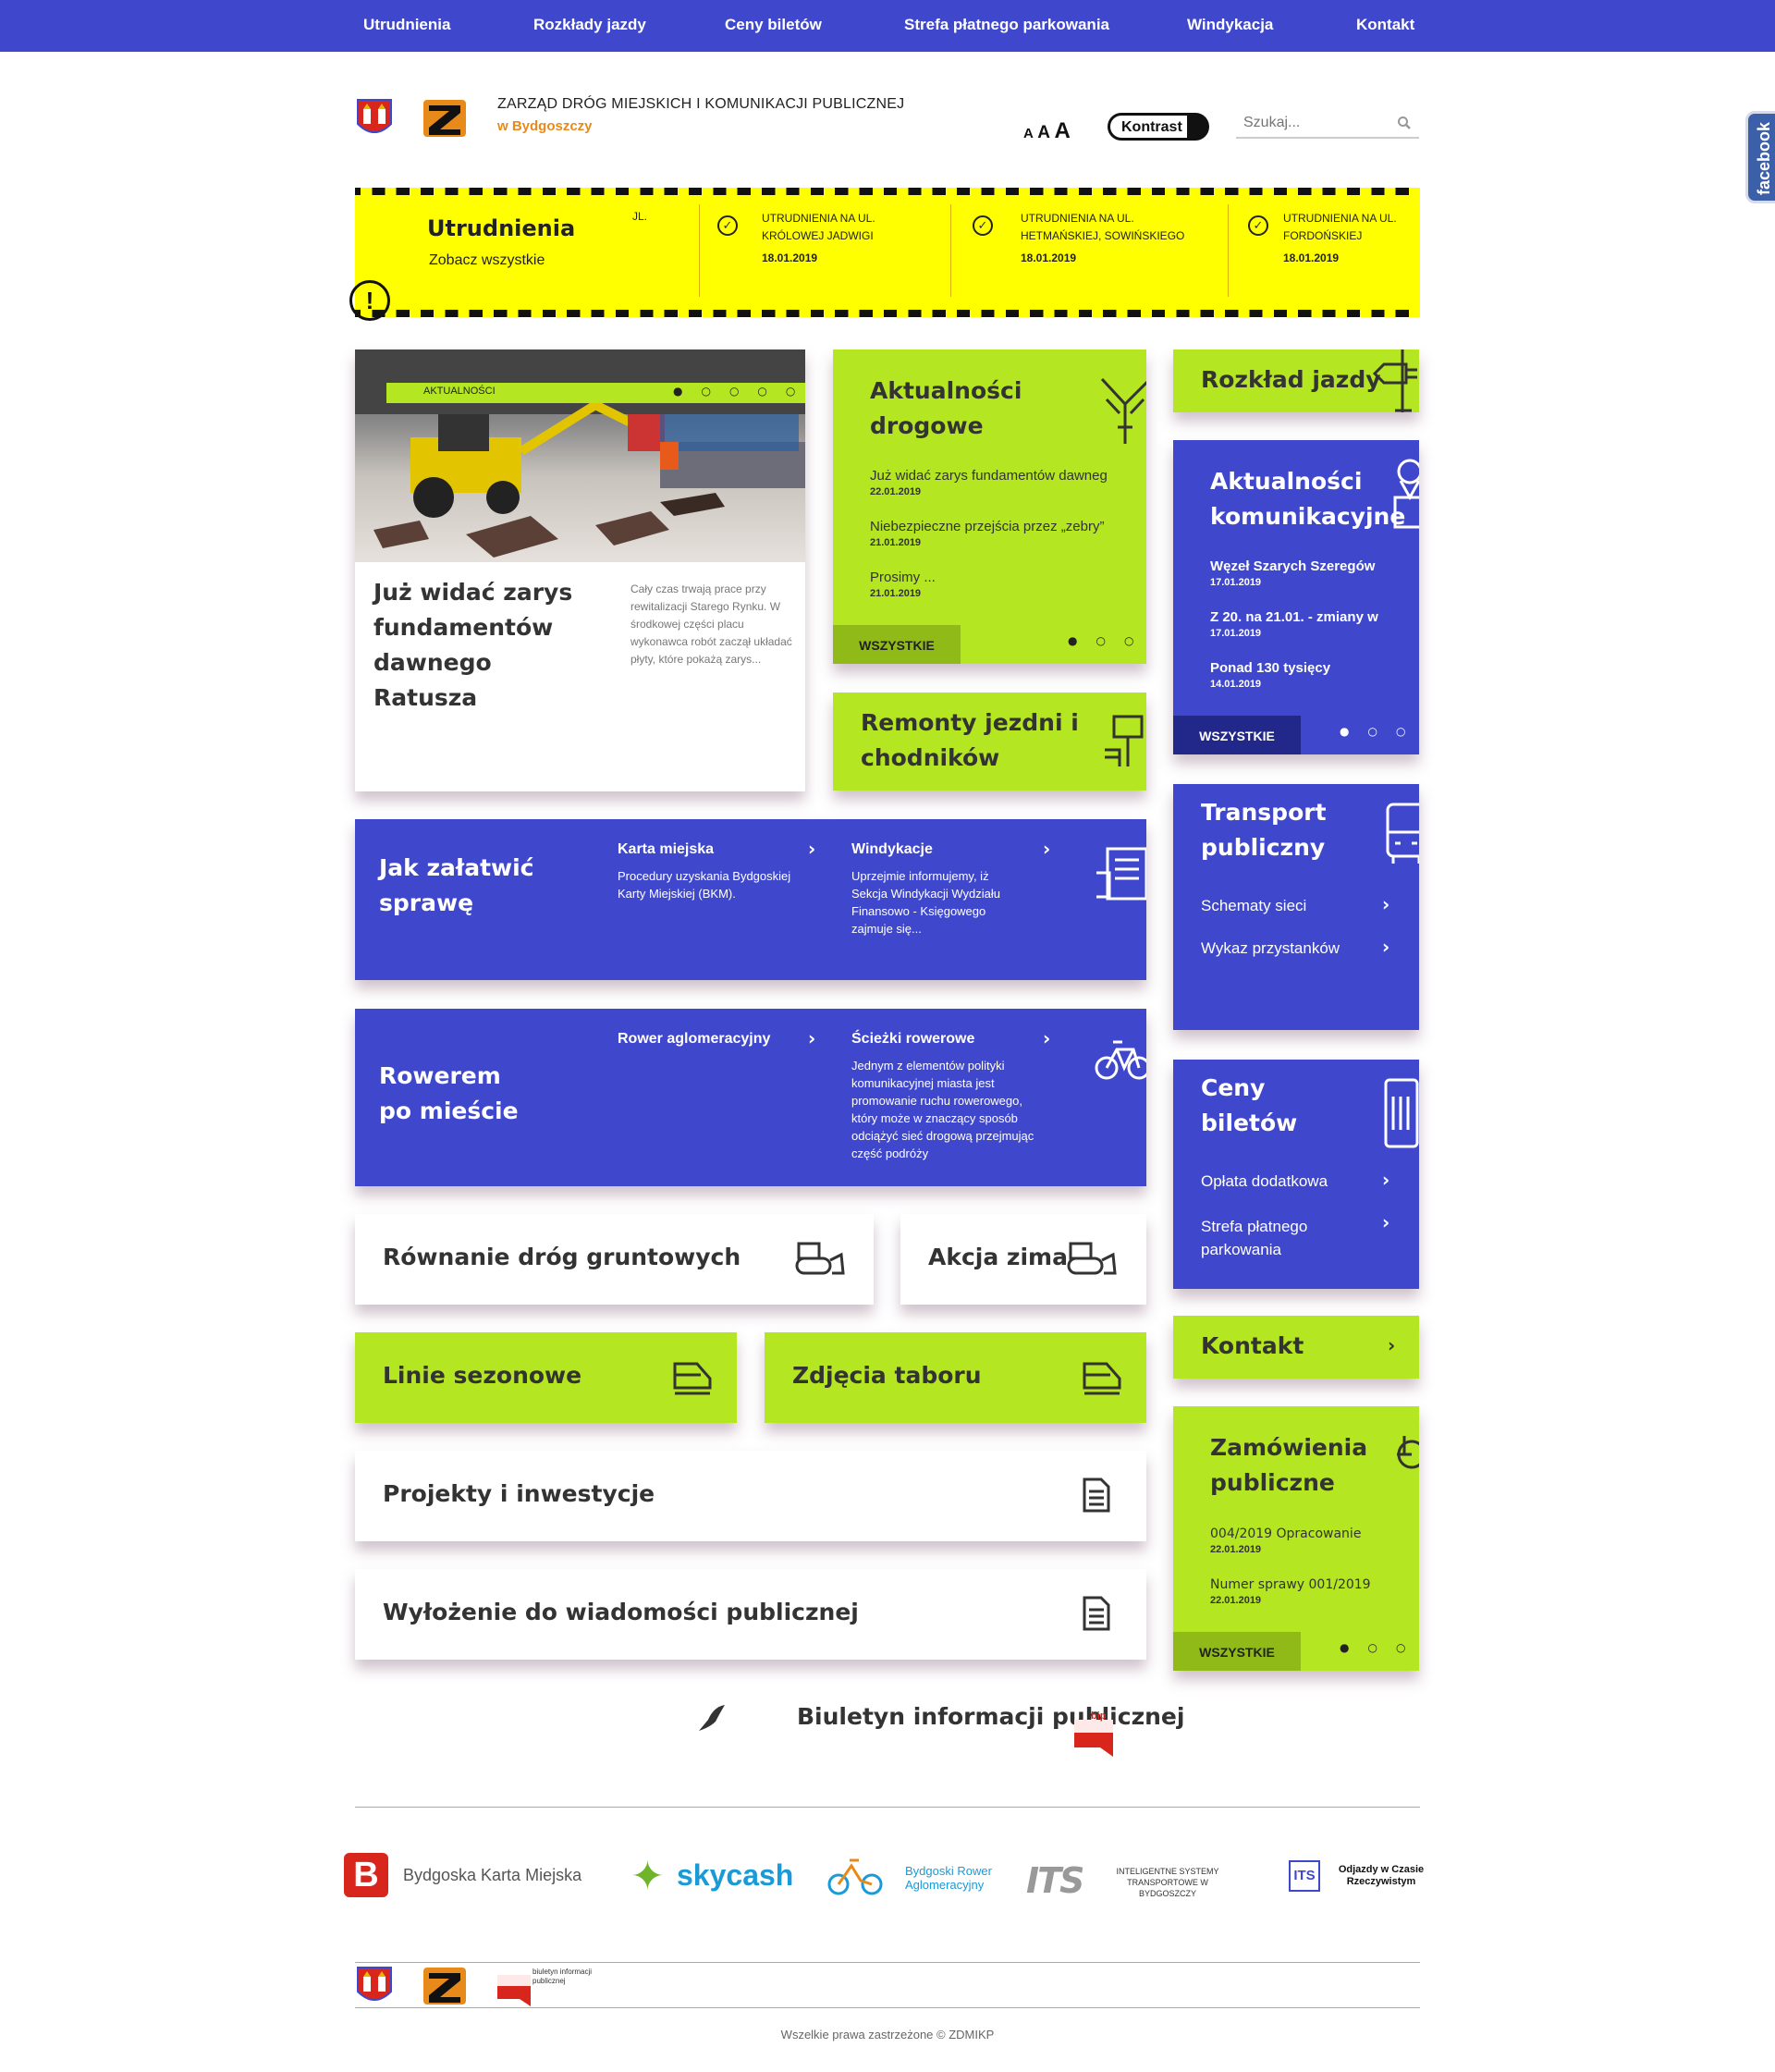 Image resolution: width=1775 pixels, height=2072 pixels. I want to click on procurement-all-button: WSZYSTKIE, so click(1237, 1651).